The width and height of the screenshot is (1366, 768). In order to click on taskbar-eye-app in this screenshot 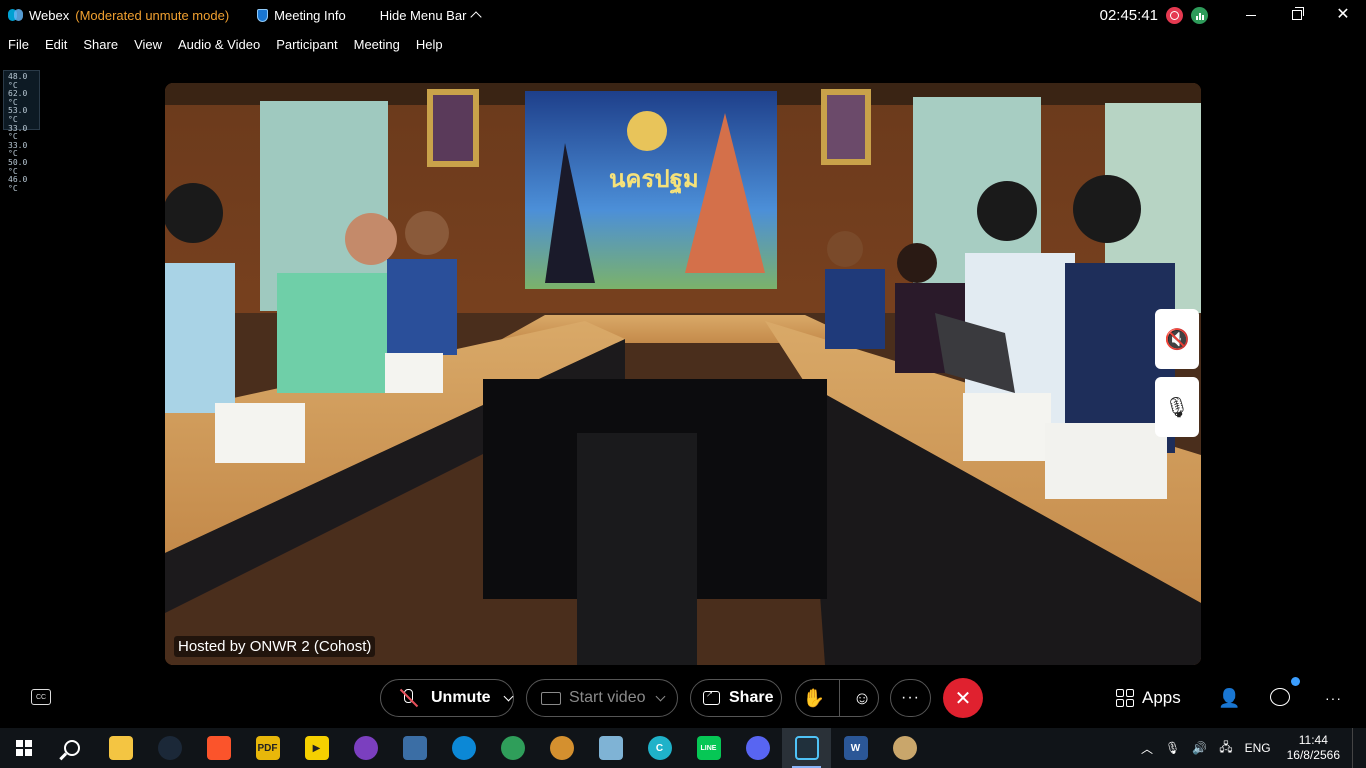, I will do `click(561, 748)`.